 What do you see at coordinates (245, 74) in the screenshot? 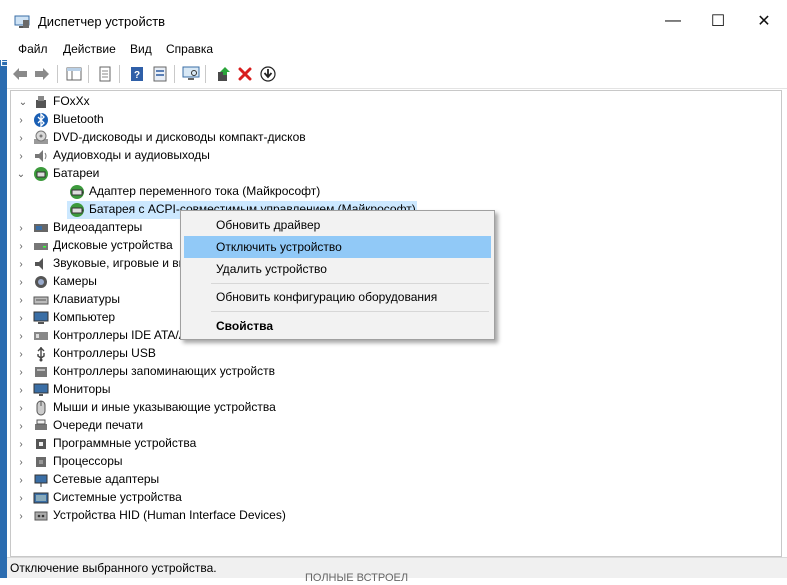
I see `uninstall-toolbar-button` at bounding box center [245, 74].